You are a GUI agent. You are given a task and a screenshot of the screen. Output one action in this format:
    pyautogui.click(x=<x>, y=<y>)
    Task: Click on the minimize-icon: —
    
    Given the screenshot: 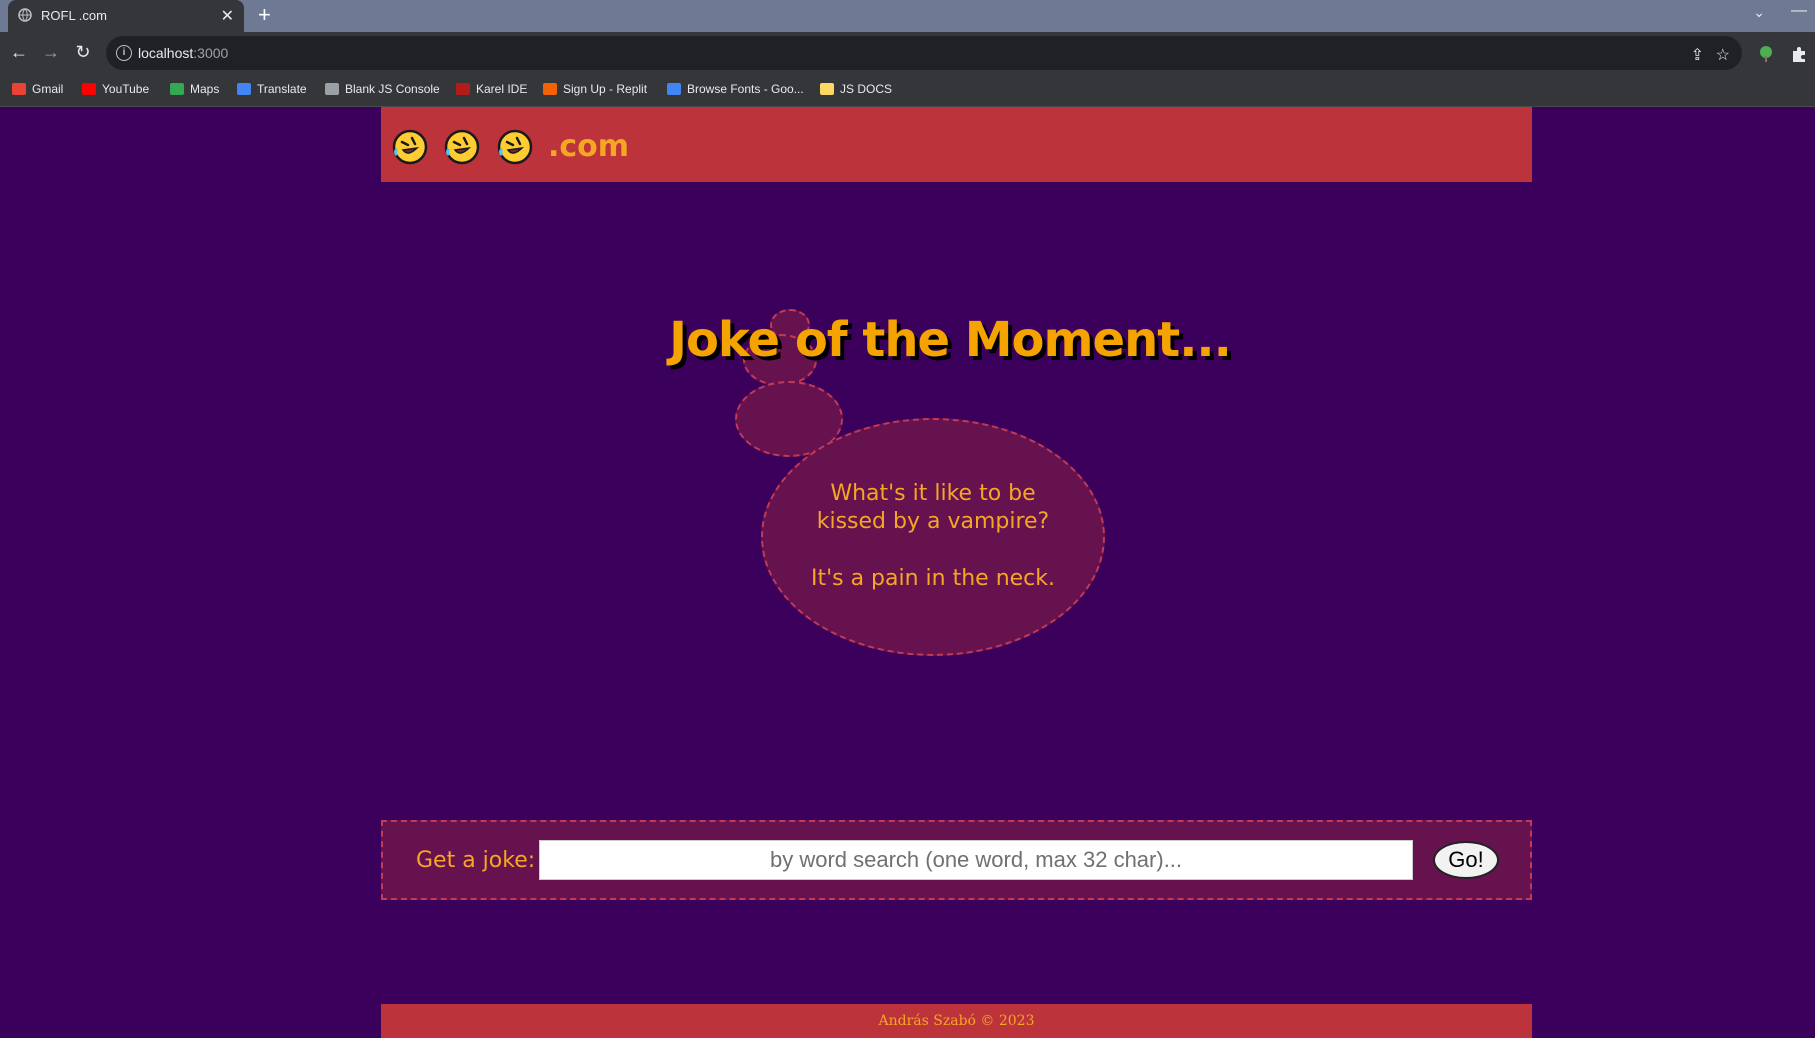 What is the action you would take?
    pyautogui.click(x=1799, y=11)
    